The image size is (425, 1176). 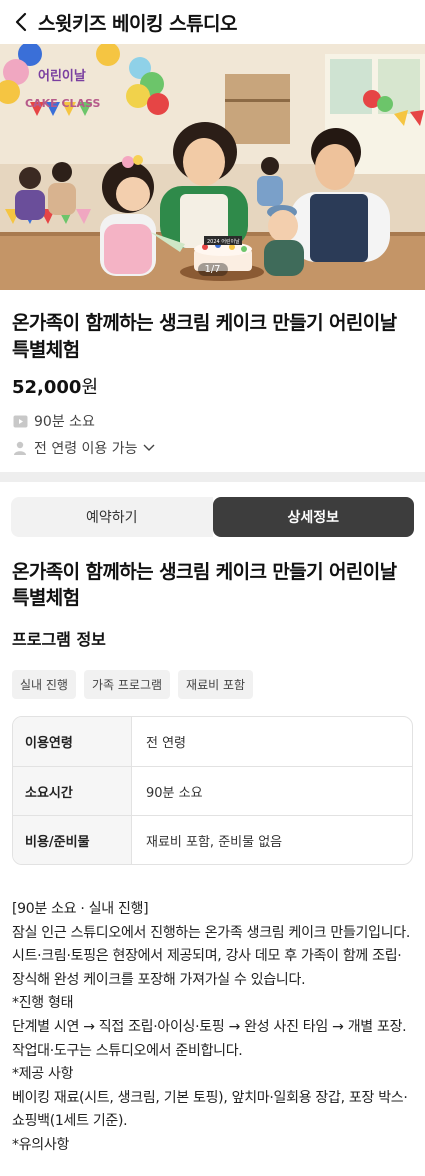 What do you see at coordinates (212, 448) in the screenshot?
I see `age-row: 전 연령 이용 가능` at bounding box center [212, 448].